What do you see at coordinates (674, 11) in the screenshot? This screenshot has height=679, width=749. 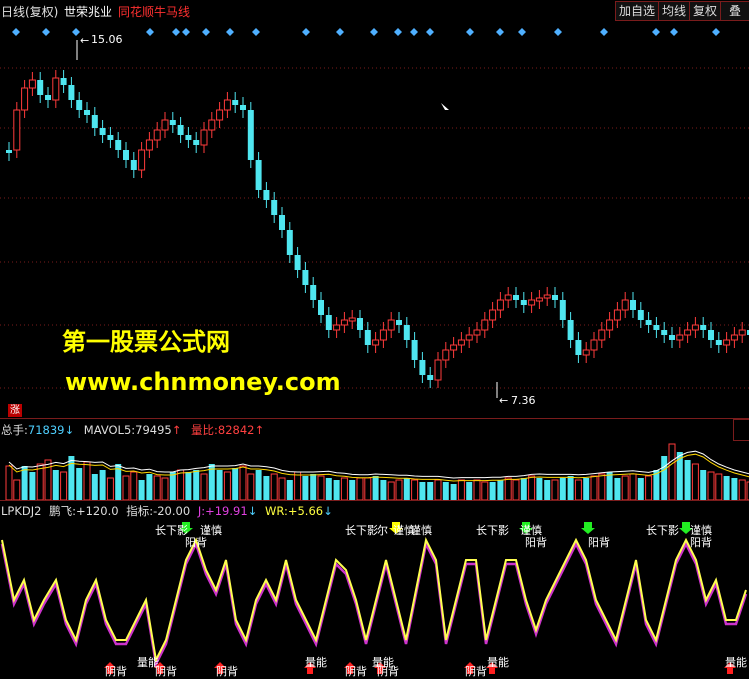 I see `moving-average-button: 均线` at bounding box center [674, 11].